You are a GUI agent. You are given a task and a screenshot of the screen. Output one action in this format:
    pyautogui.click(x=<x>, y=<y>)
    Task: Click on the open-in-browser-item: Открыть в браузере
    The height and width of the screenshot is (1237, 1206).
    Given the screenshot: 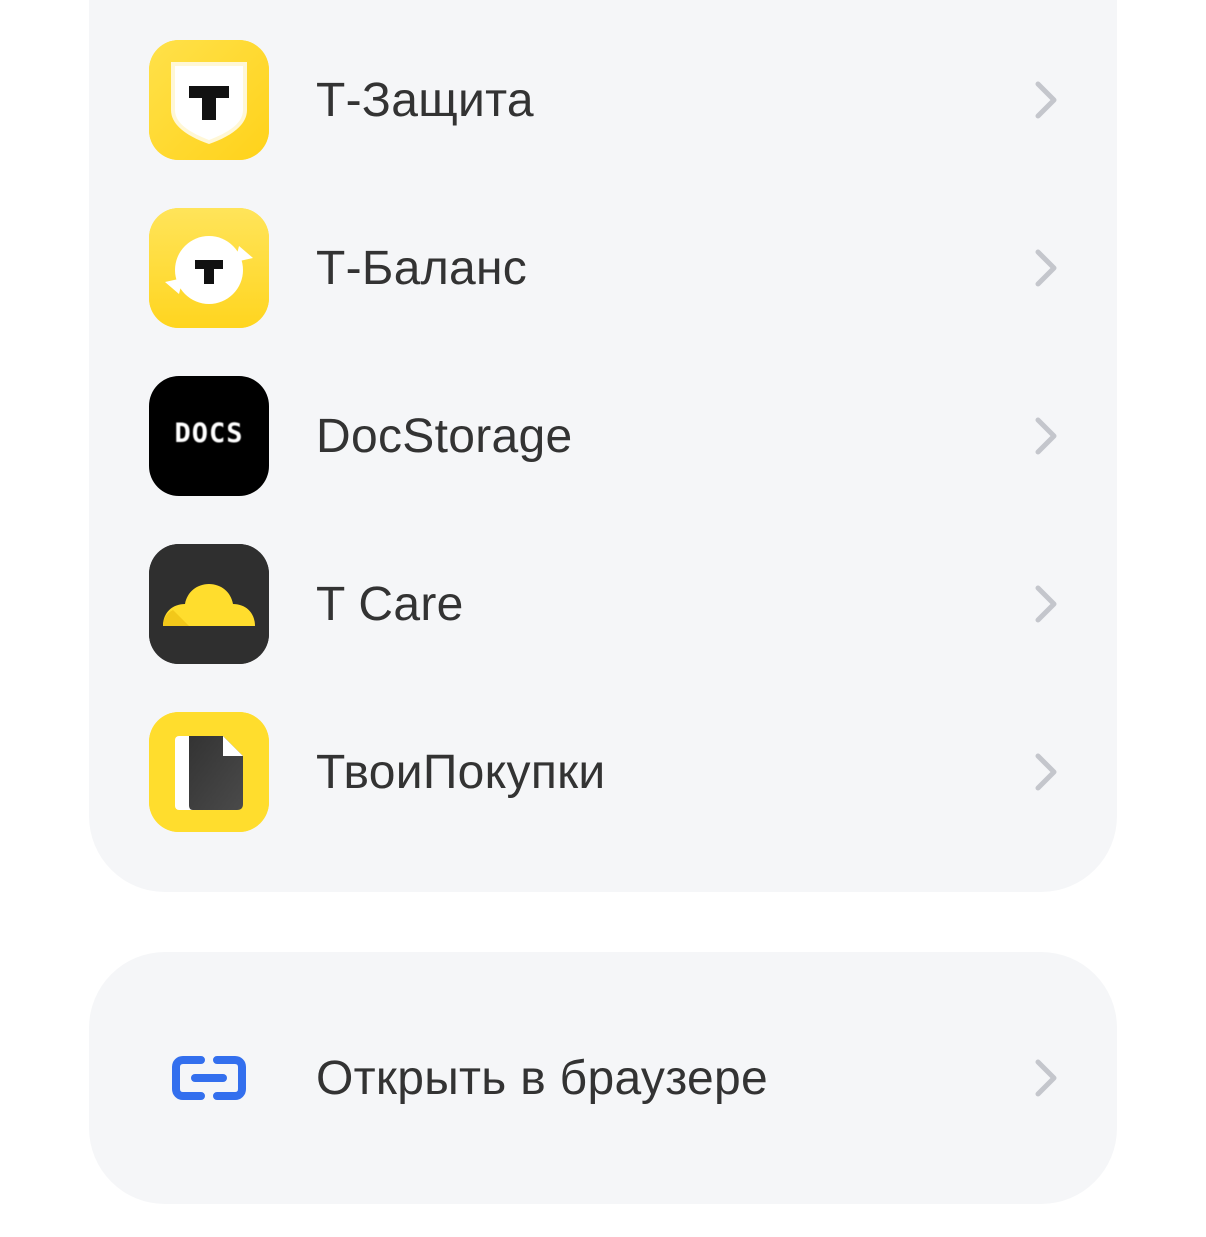 What is the action you would take?
    pyautogui.click(x=603, y=1078)
    